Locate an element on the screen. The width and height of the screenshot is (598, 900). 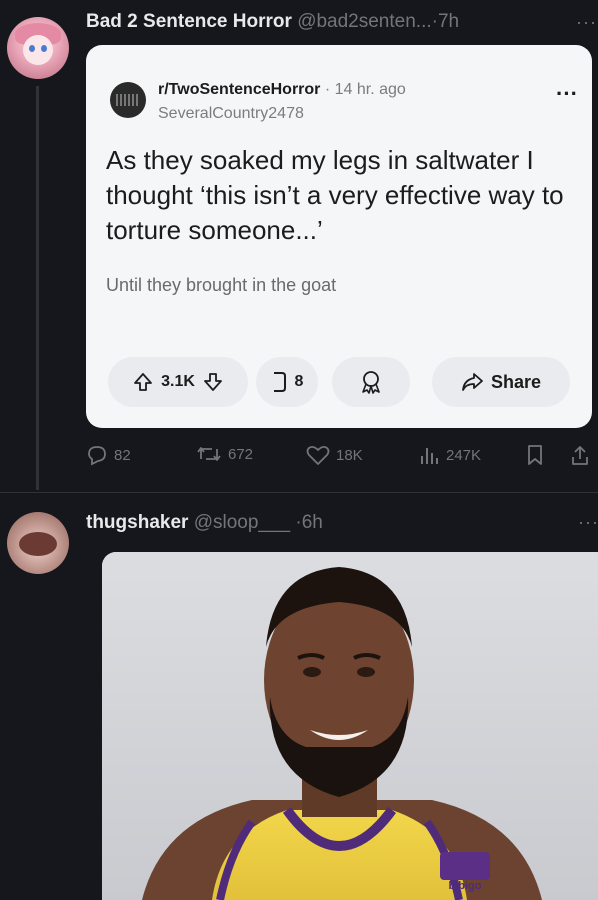
repost-count: 672 is located at coordinates (241, 454).